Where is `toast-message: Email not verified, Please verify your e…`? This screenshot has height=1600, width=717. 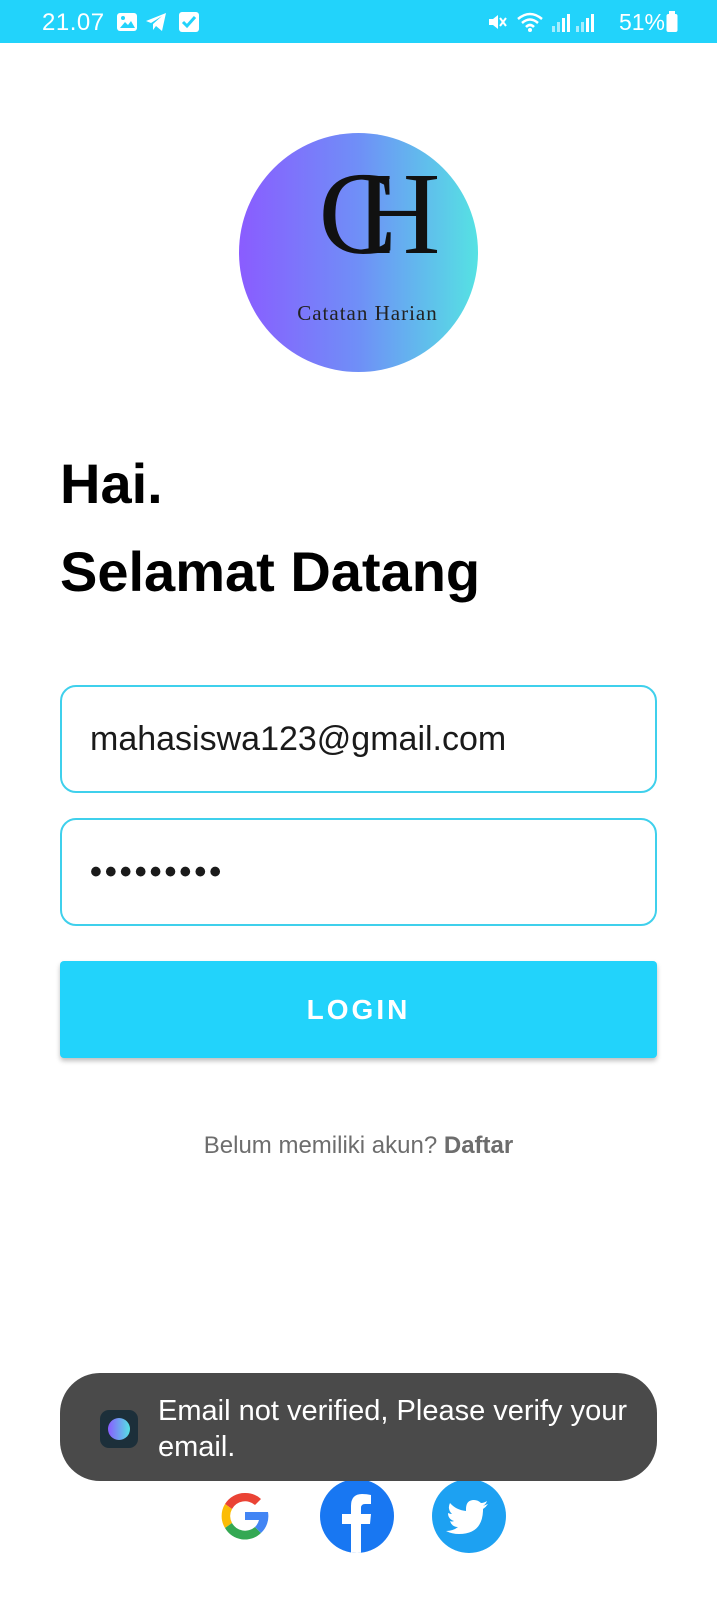 toast-message: Email not verified, Please verify your e… is located at coordinates (393, 1429).